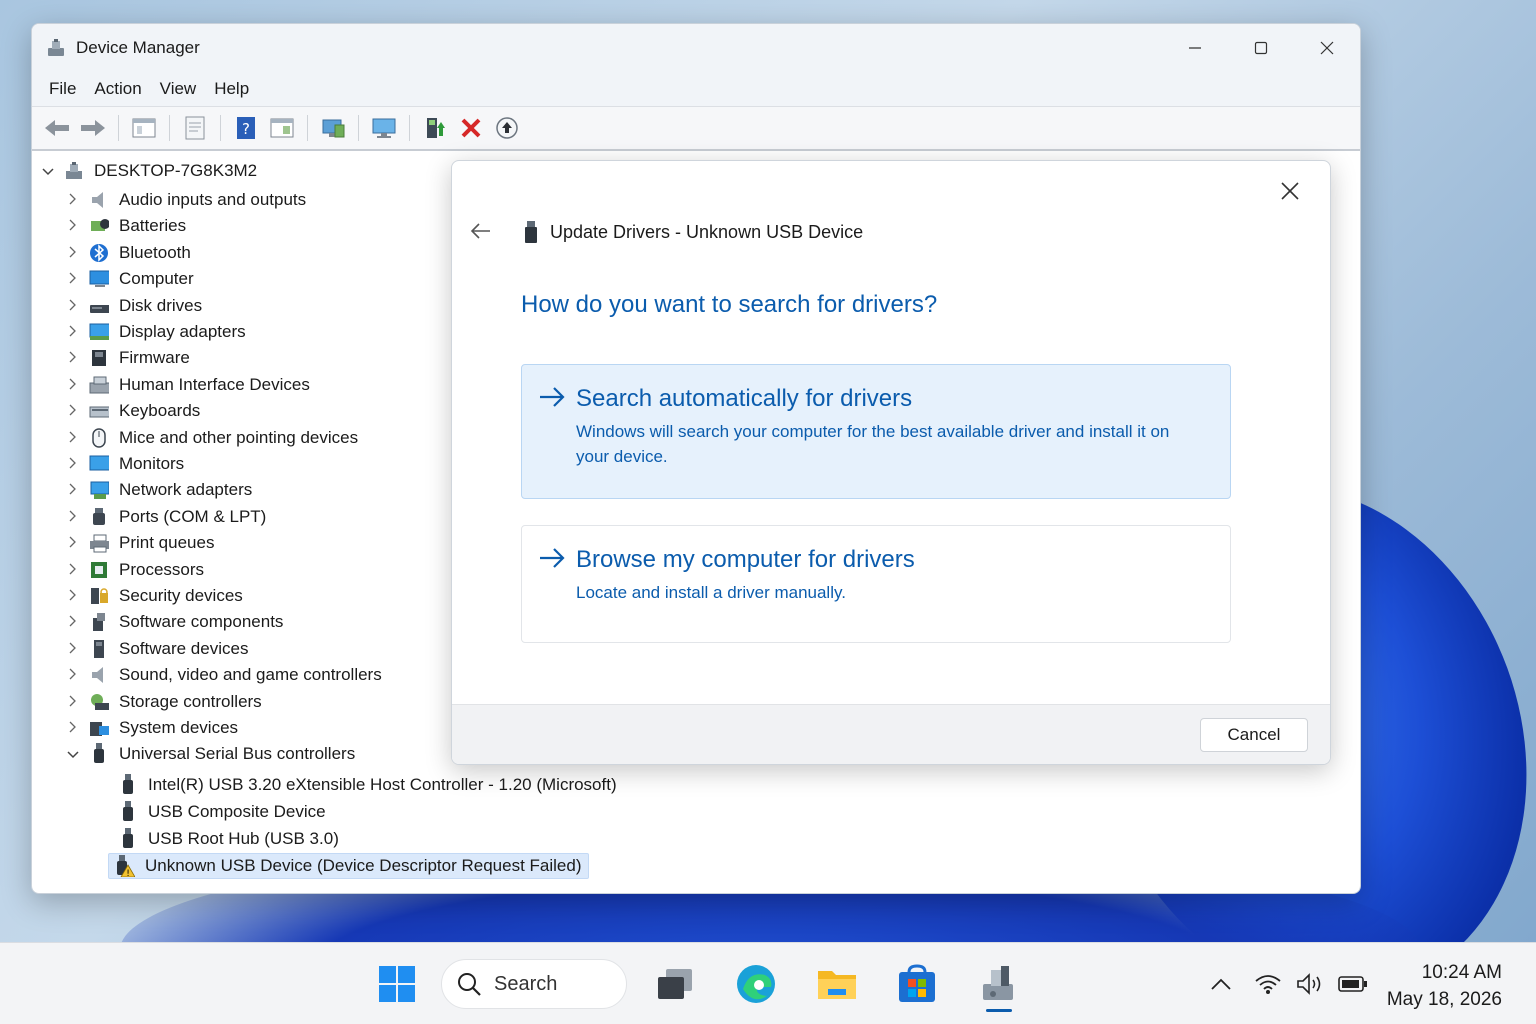  I want to click on tree-category: Storage controllers, so click(162, 702).